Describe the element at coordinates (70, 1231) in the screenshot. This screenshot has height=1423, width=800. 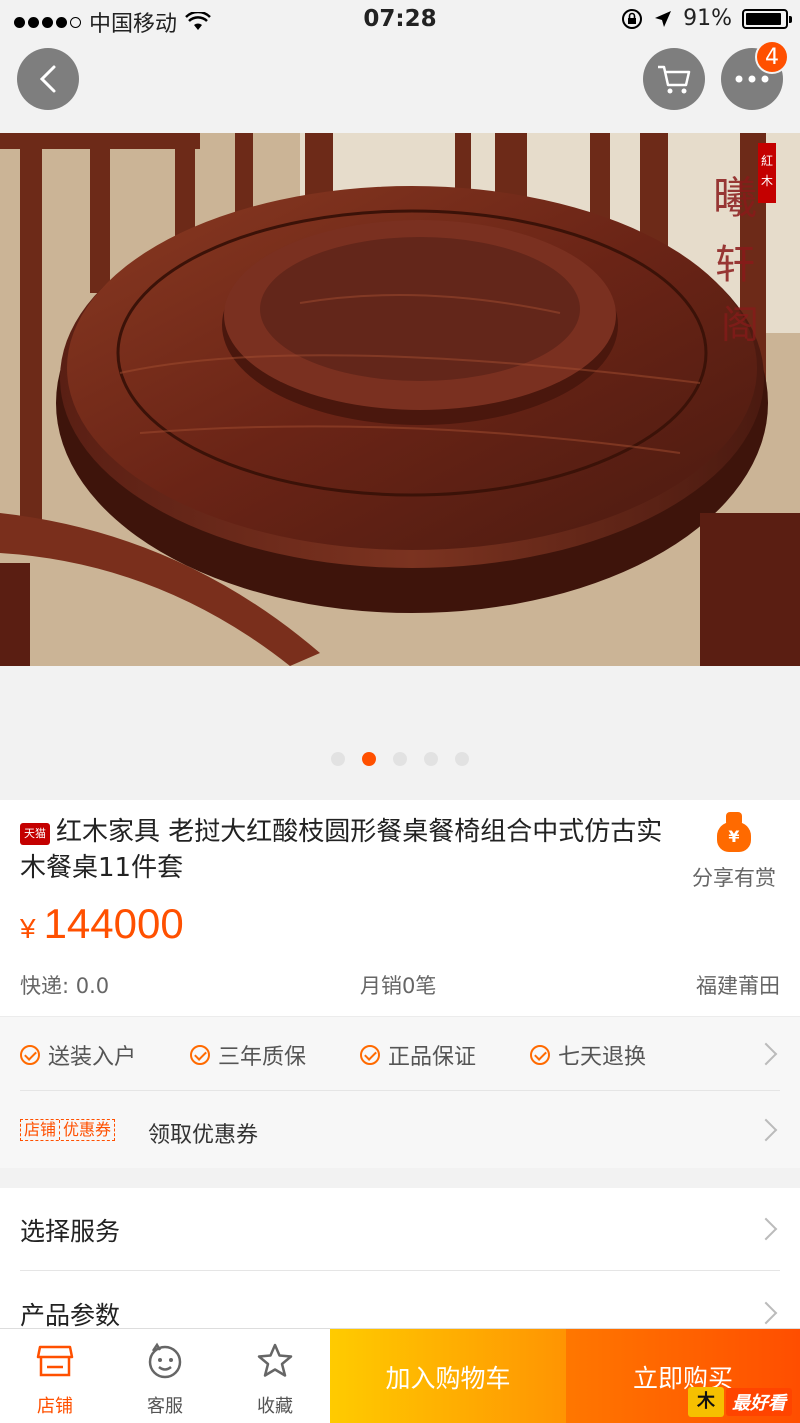
I see `select-service-label: 选择服务` at that location.